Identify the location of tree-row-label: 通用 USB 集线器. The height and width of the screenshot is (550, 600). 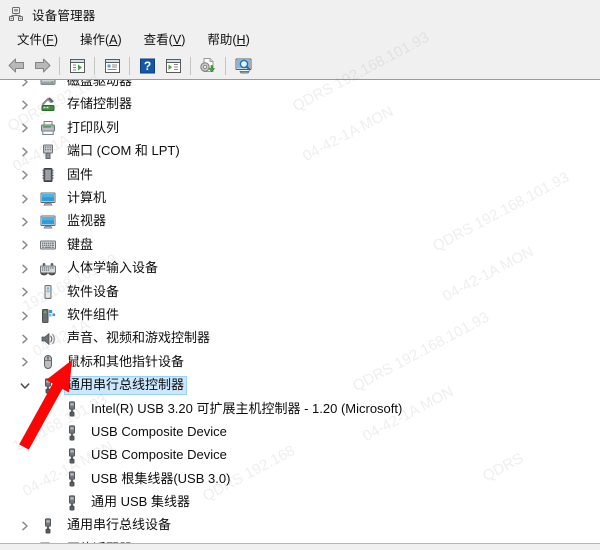
(140, 502).